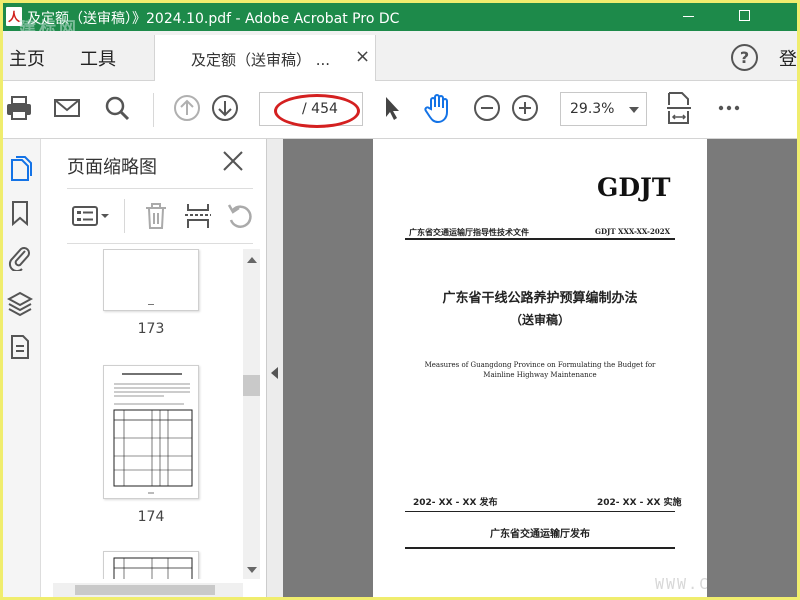  Describe the element at coordinates (683, 584) in the screenshot. I see `site-watermark: WWW.C` at that location.